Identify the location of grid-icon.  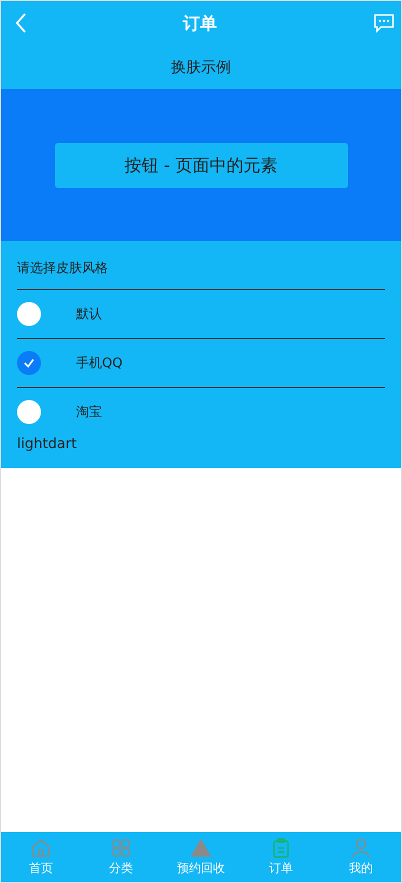
(121, 848).